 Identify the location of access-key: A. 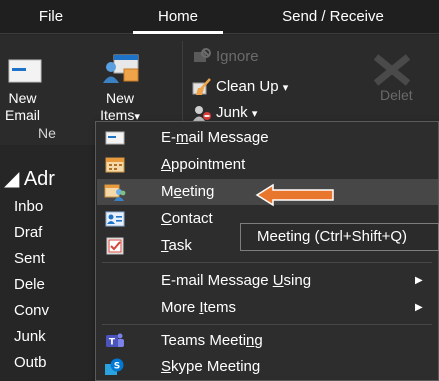
(166, 164).